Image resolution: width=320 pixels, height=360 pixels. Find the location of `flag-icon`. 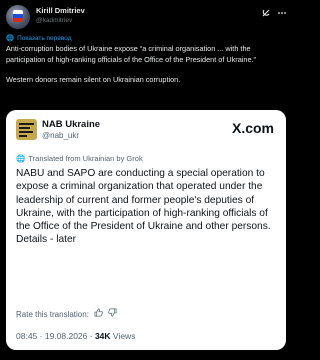

flag-icon is located at coordinates (18, 16).